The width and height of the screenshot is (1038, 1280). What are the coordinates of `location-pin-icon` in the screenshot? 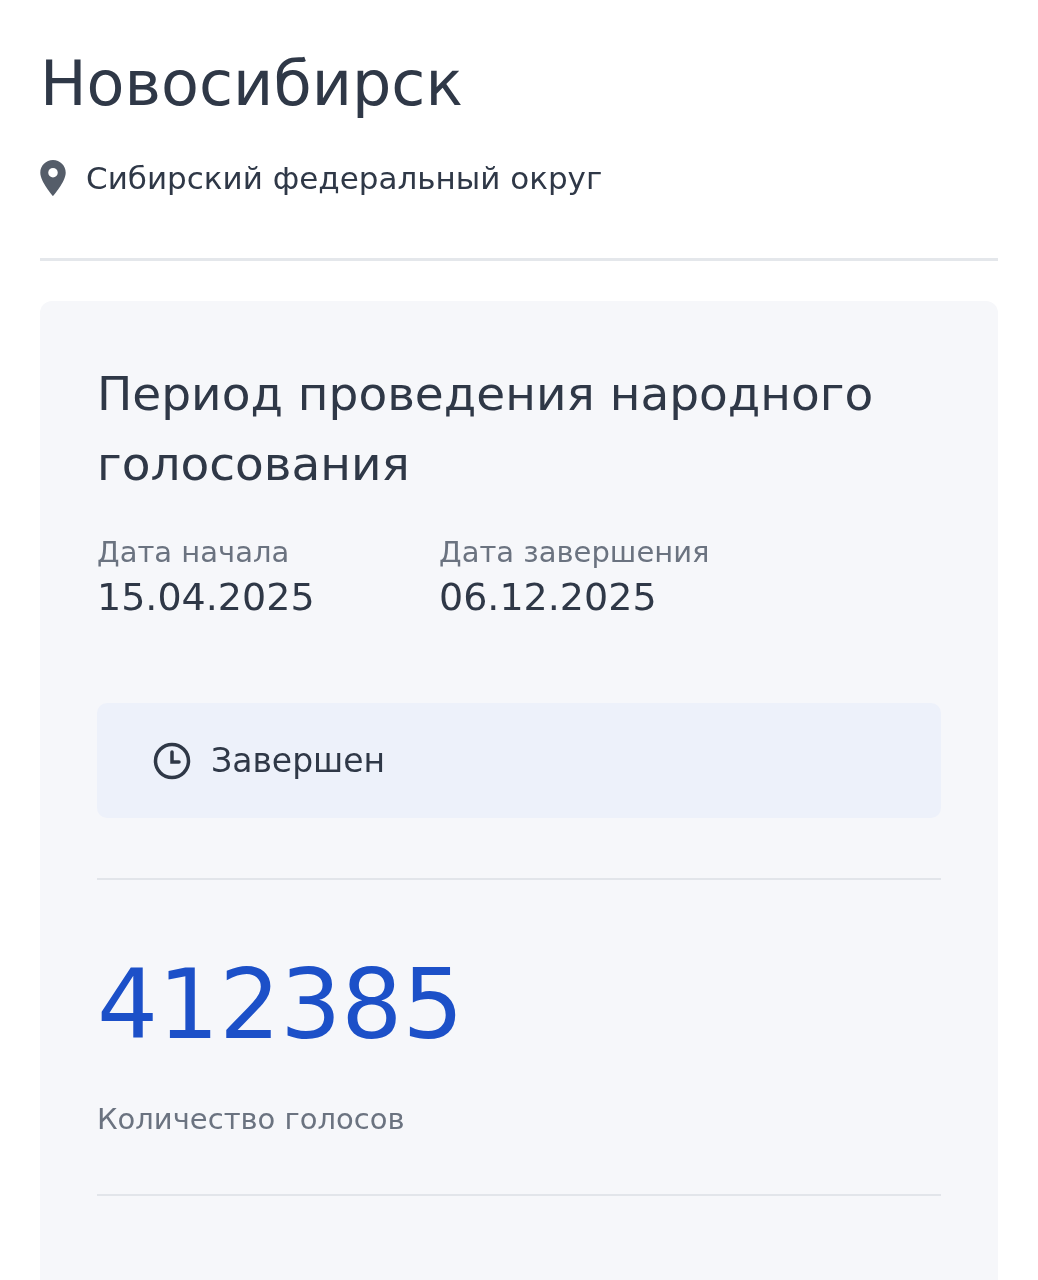 It's located at (53, 178).